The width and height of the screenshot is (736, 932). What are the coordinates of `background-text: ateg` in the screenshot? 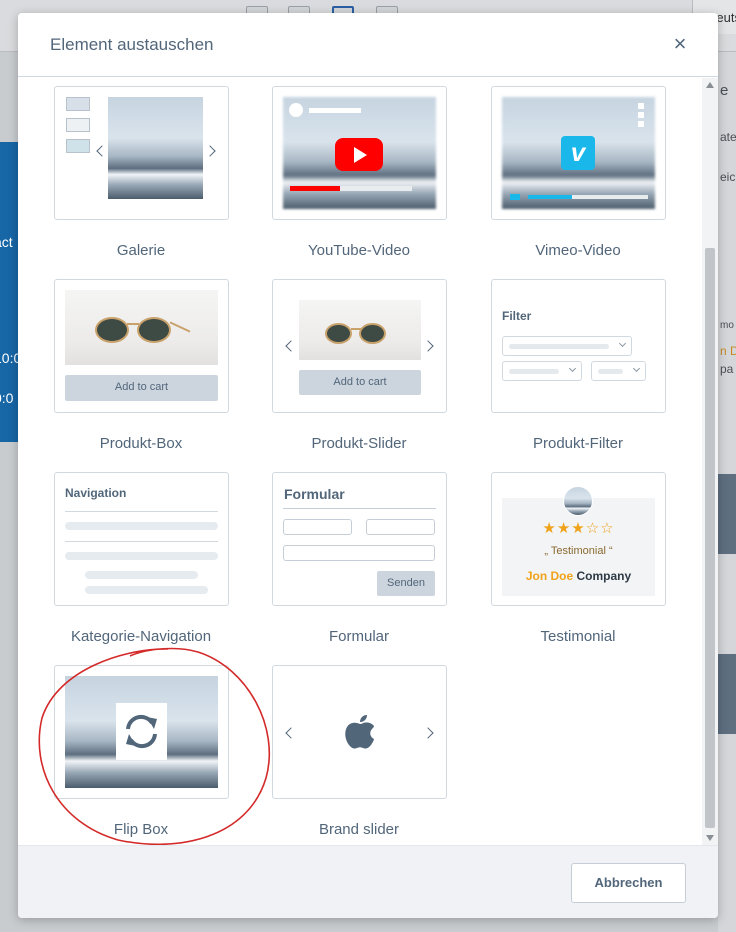 It's located at (728, 137).